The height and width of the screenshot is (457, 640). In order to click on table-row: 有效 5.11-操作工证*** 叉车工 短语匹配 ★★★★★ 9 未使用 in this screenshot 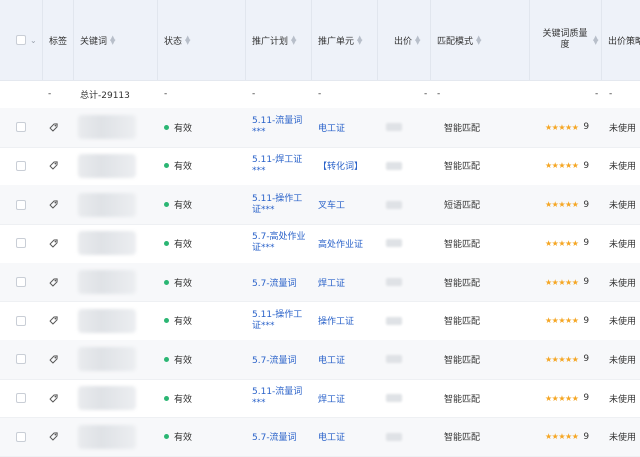, I will do `click(320, 205)`.